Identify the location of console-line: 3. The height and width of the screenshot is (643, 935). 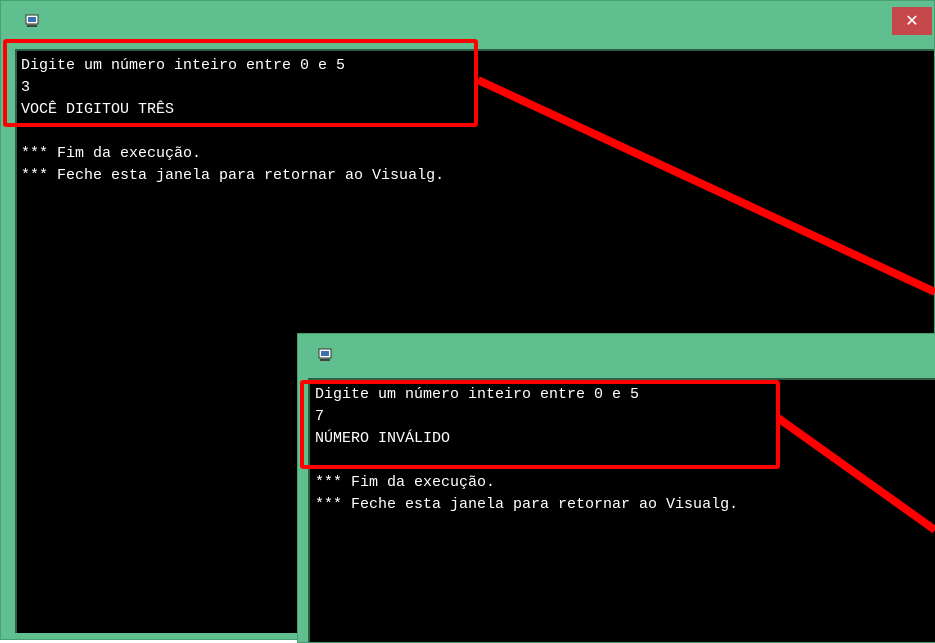
(26, 87).